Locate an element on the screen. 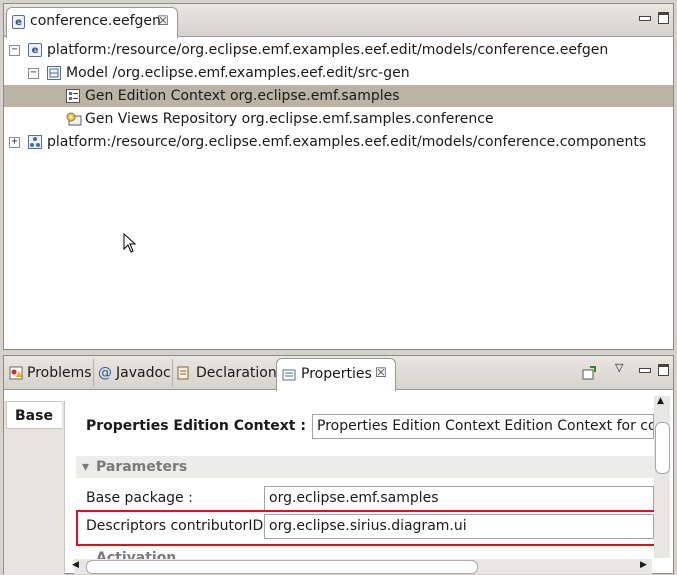 The height and width of the screenshot is (575, 677). tab-label: Properties is located at coordinates (336, 374).